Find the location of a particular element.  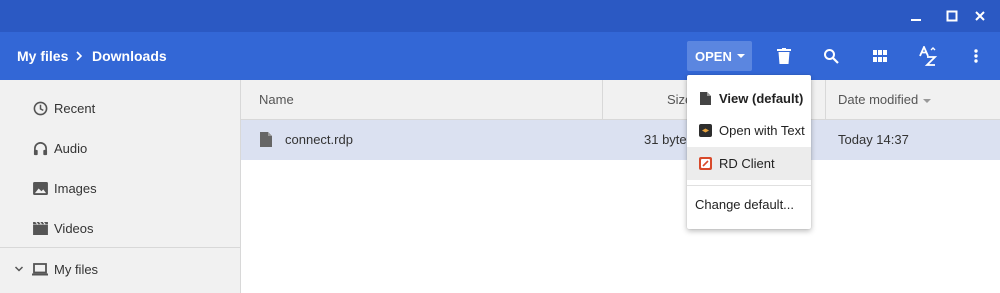

menu-item-label: View (default) is located at coordinates (761, 98).